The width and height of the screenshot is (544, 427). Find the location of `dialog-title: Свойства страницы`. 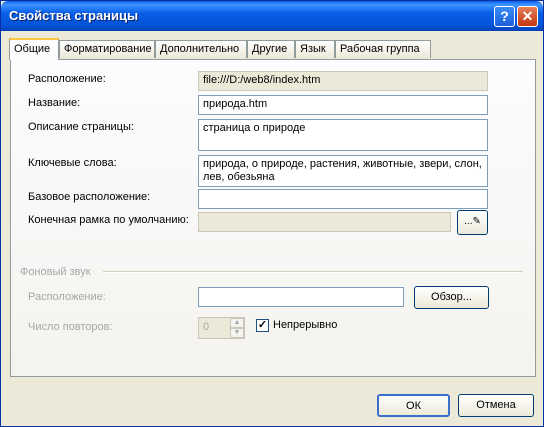

dialog-title: Свойства страницы is located at coordinates (74, 15).